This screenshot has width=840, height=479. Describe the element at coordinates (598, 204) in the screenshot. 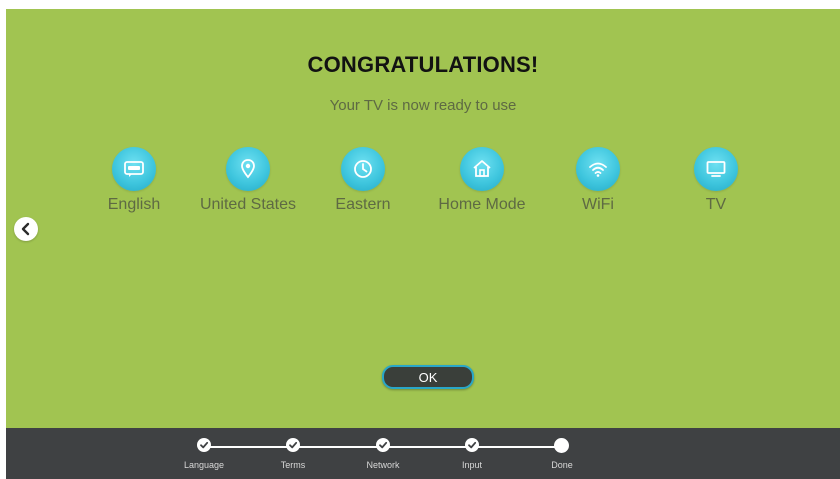

I see `summary-item-label: WiFi` at that location.